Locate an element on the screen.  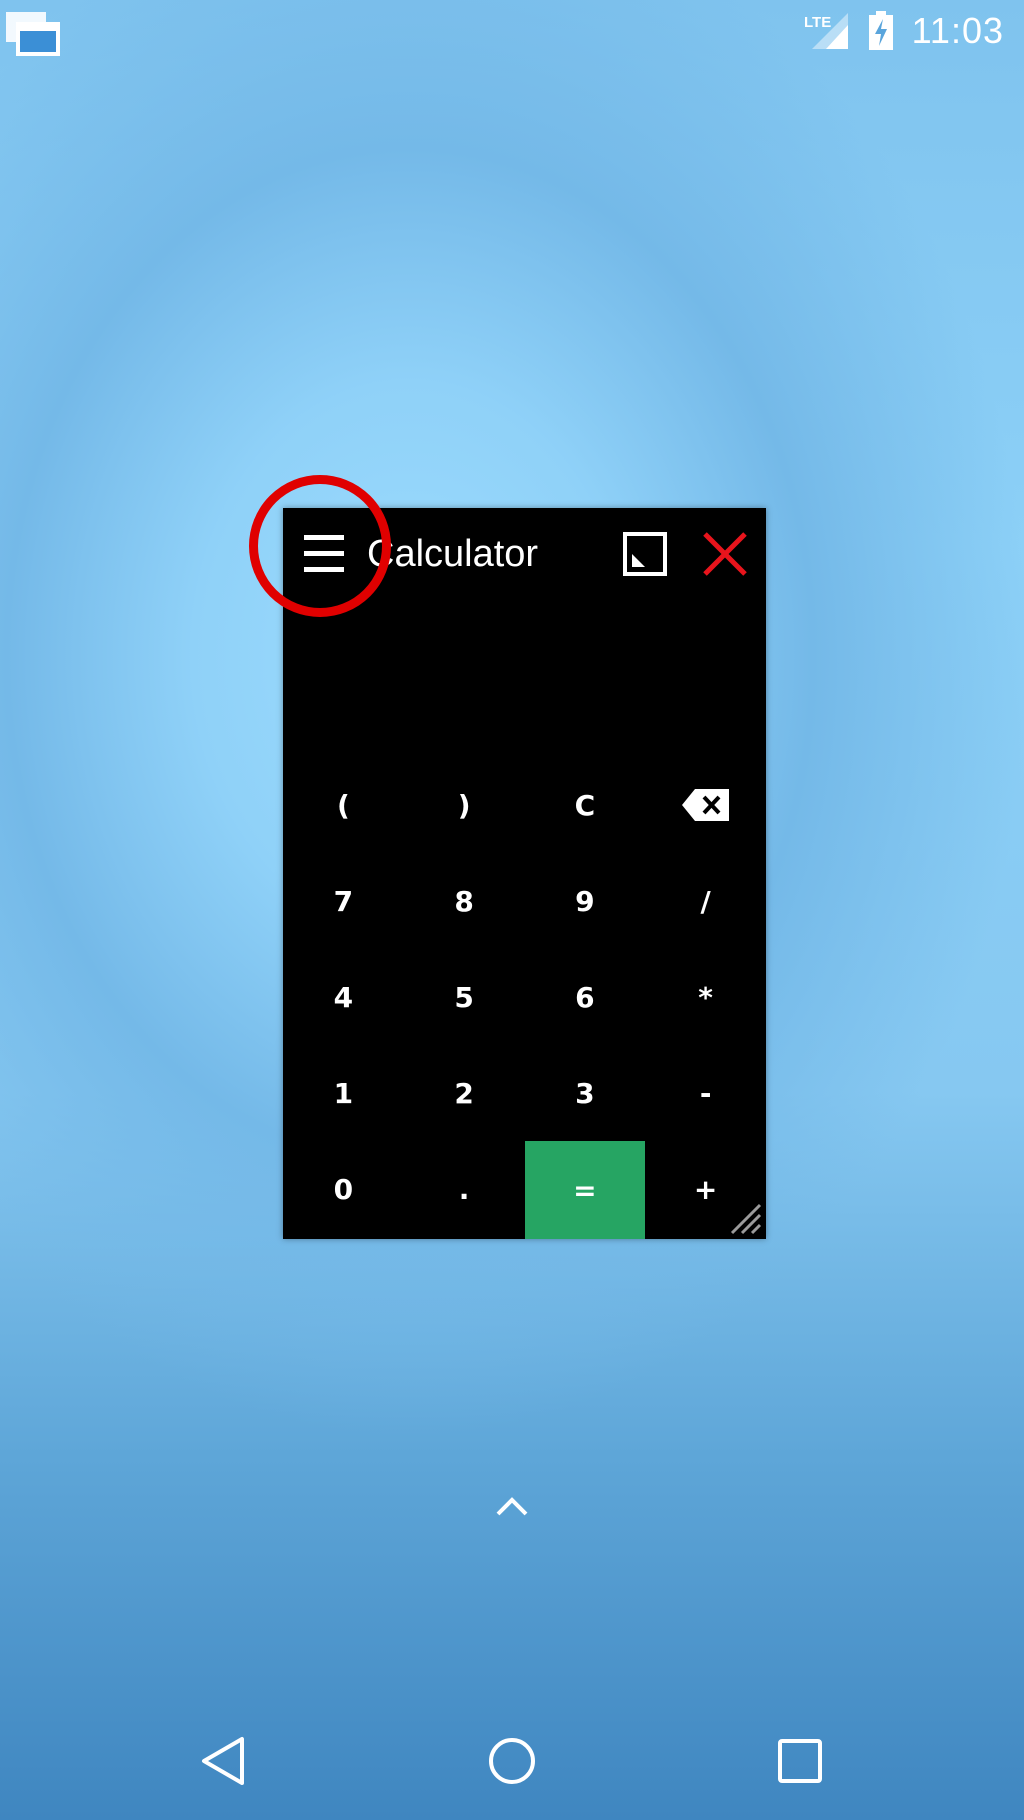
key-close-paren: ) is located at coordinates (464, 805).